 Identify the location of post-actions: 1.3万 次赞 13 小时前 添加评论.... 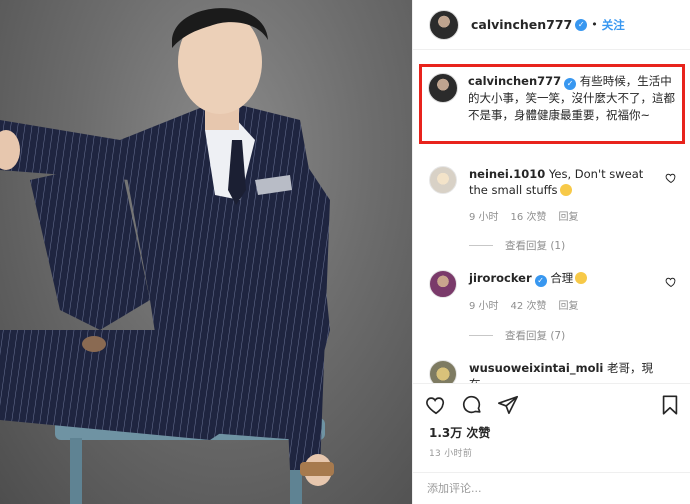
(551, 443).